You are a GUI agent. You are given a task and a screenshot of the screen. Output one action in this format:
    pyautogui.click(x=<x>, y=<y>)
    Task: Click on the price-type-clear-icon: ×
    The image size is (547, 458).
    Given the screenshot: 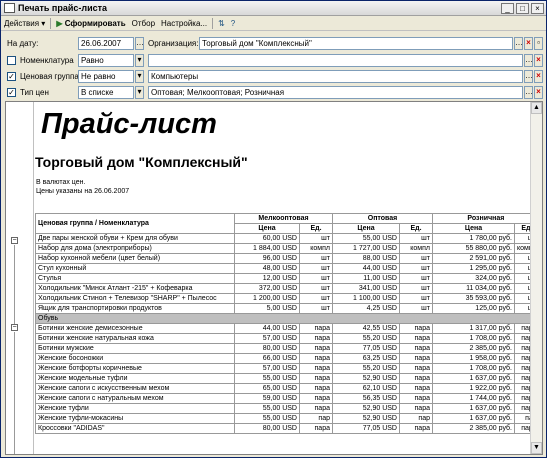 What is the action you would take?
    pyautogui.click(x=538, y=92)
    